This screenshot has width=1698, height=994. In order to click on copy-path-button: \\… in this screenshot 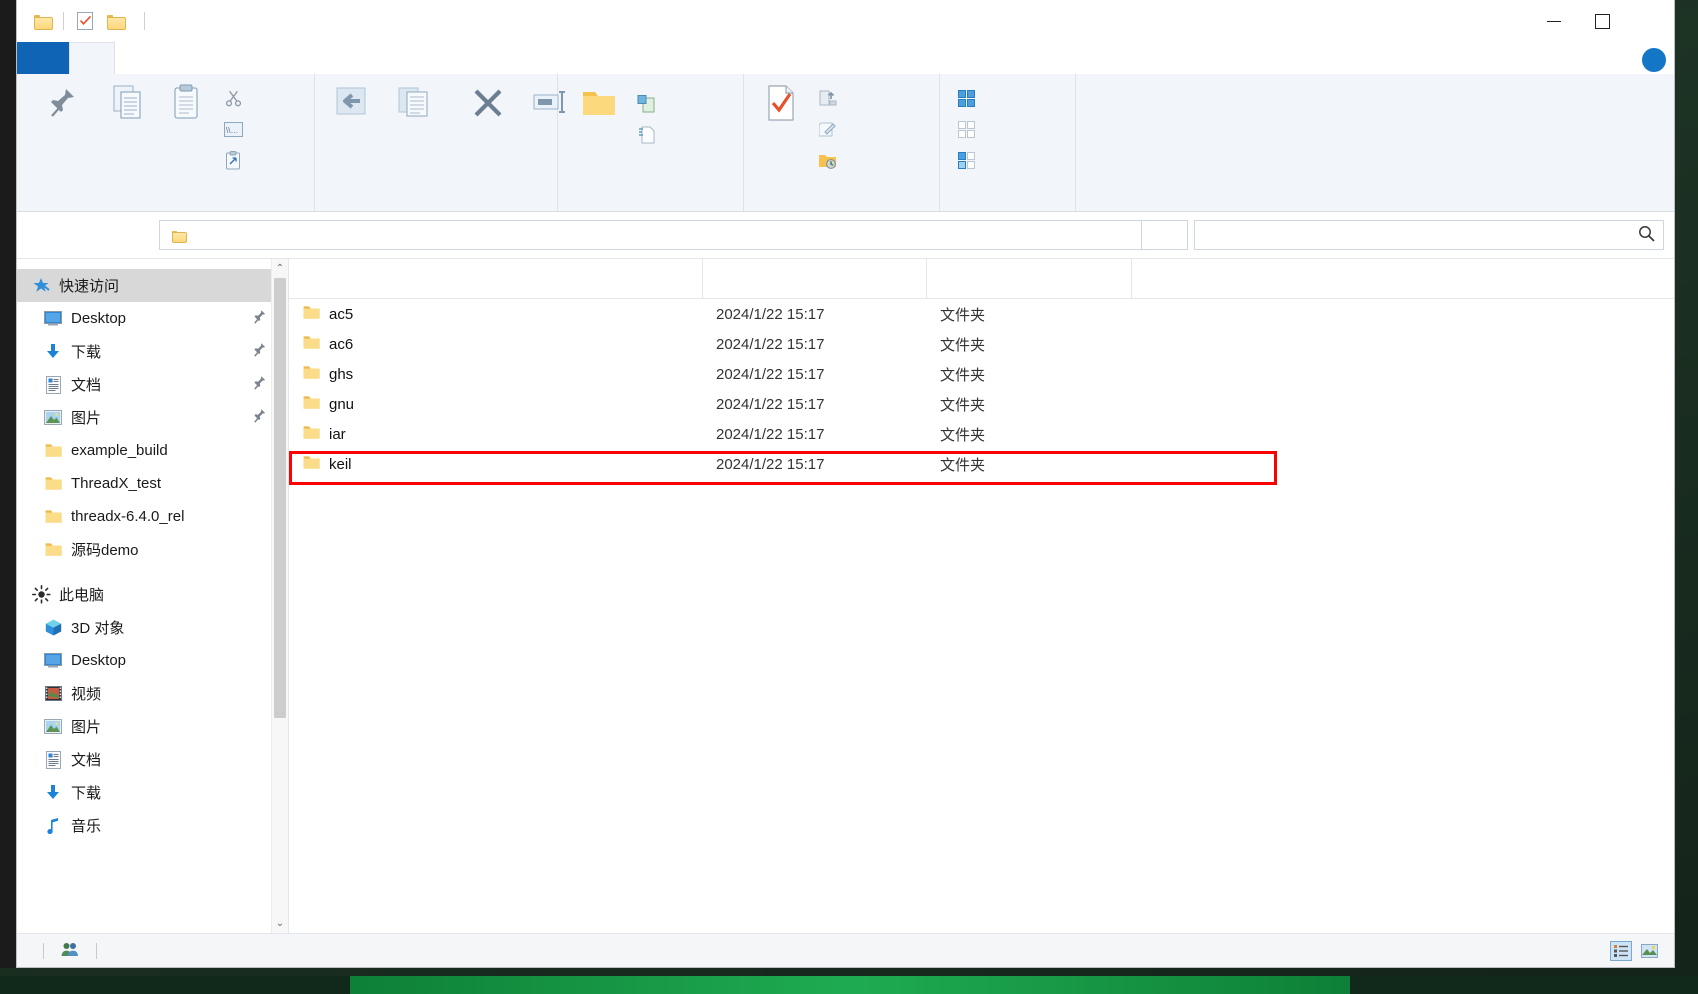, I will do `click(238, 129)`.